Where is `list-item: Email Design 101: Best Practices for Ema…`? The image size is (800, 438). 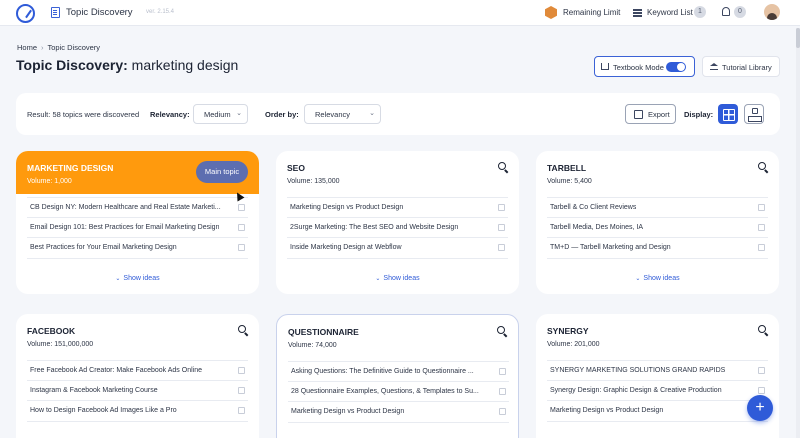
list-item: Email Design 101: Best Practices for Ema… is located at coordinates (137, 228).